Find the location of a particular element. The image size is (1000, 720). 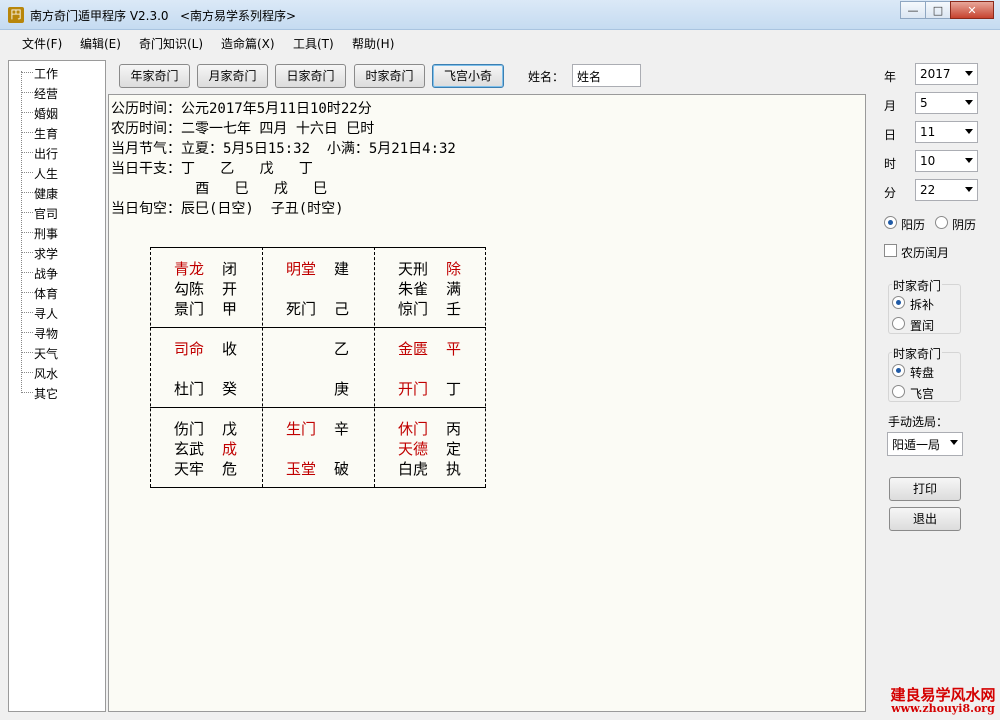

zhirun-radio is located at coordinates (898, 323).